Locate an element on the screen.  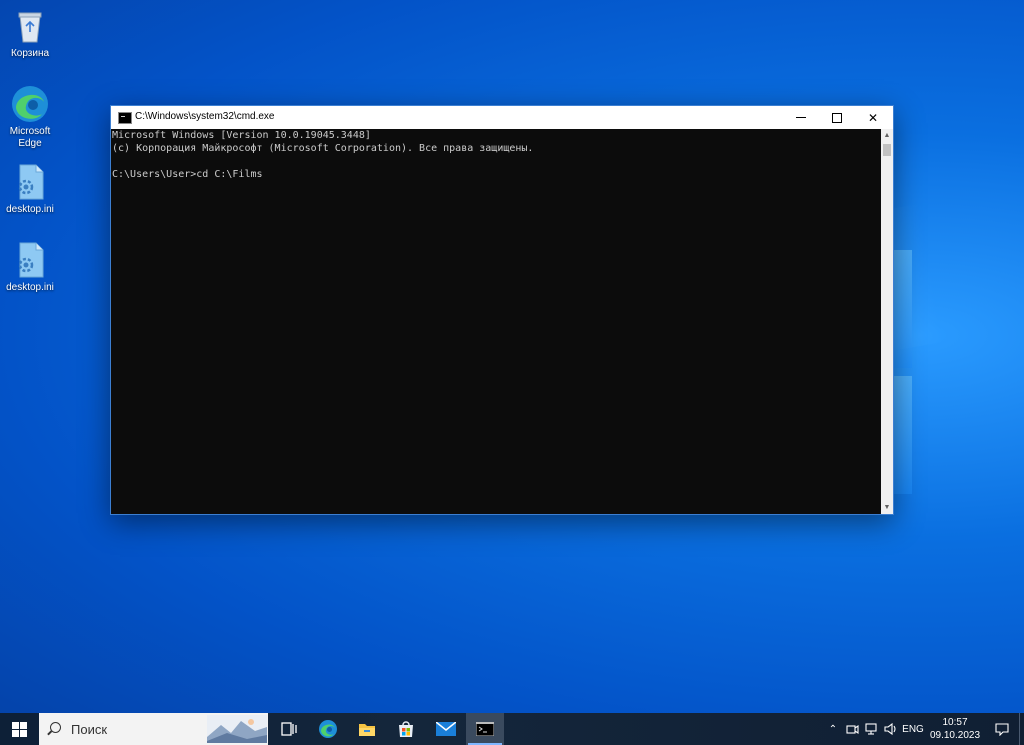
windows-start-icon is located at coordinates (19, 729).